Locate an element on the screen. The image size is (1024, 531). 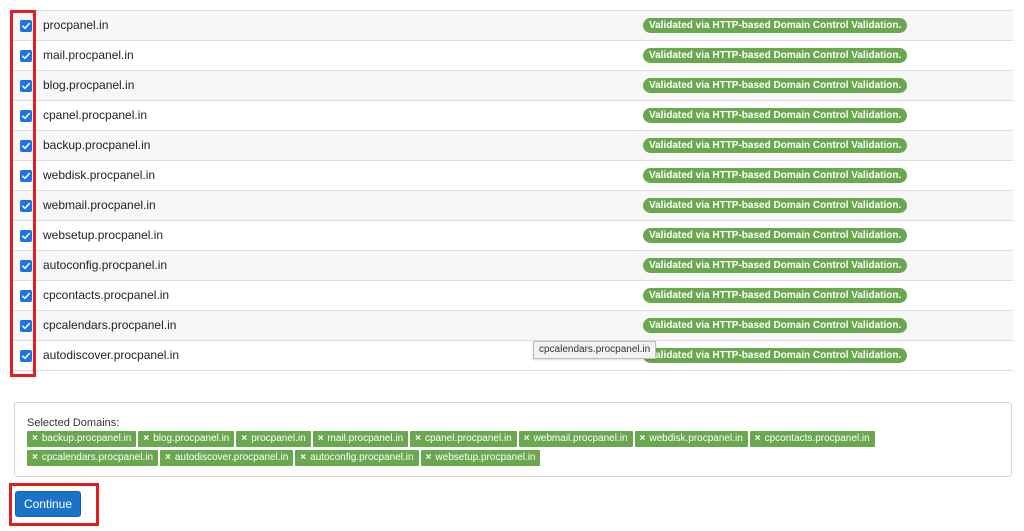
chip-label: cpcontacts.procpanel.in is located at coordinates (817, 438).